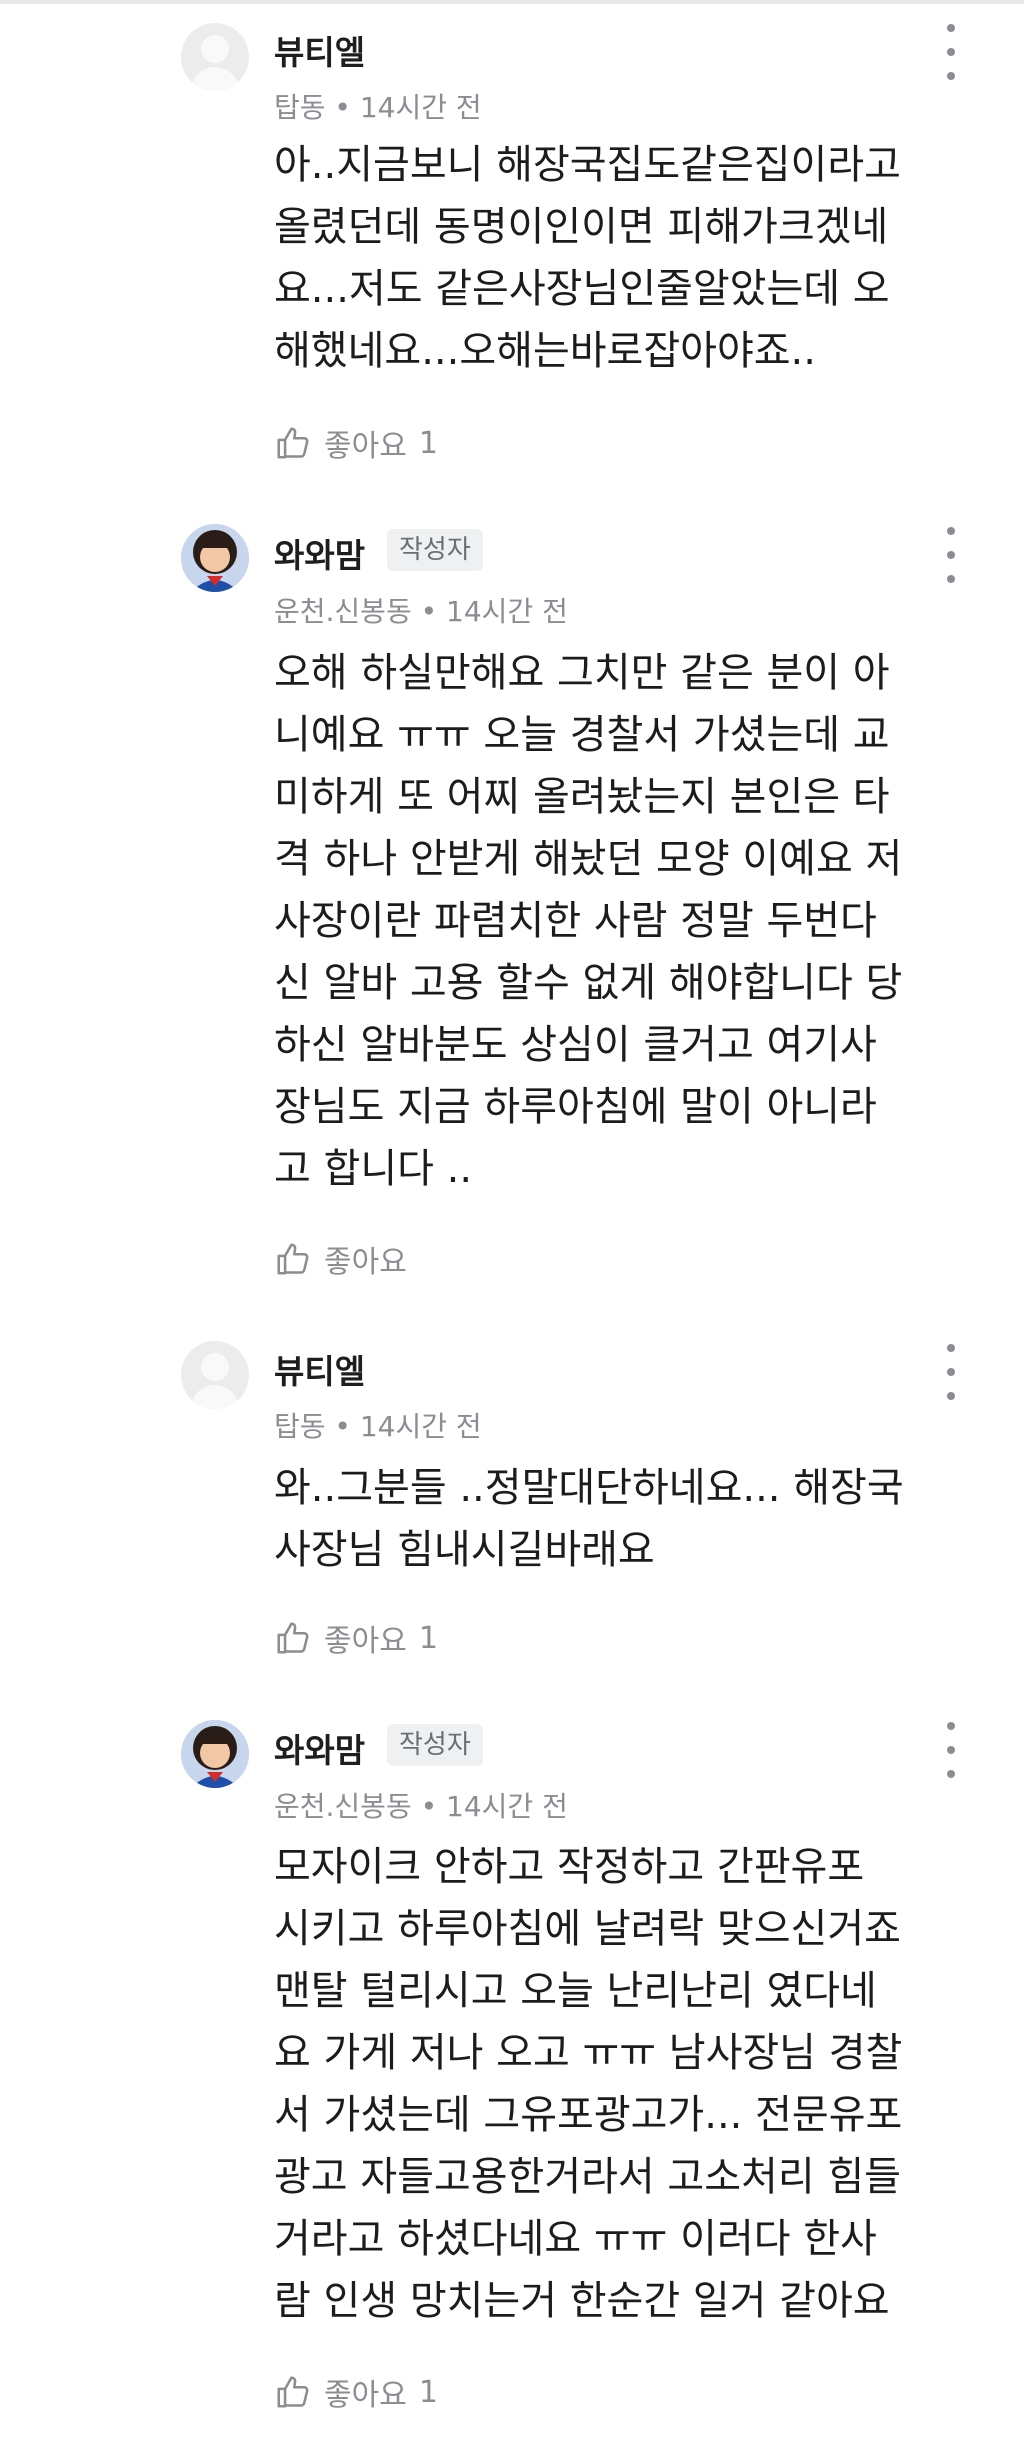  I want to click on comment-line: 거라고 하셨다네요 ㅠㅠ 이러다 한사, so click(575, 2239).